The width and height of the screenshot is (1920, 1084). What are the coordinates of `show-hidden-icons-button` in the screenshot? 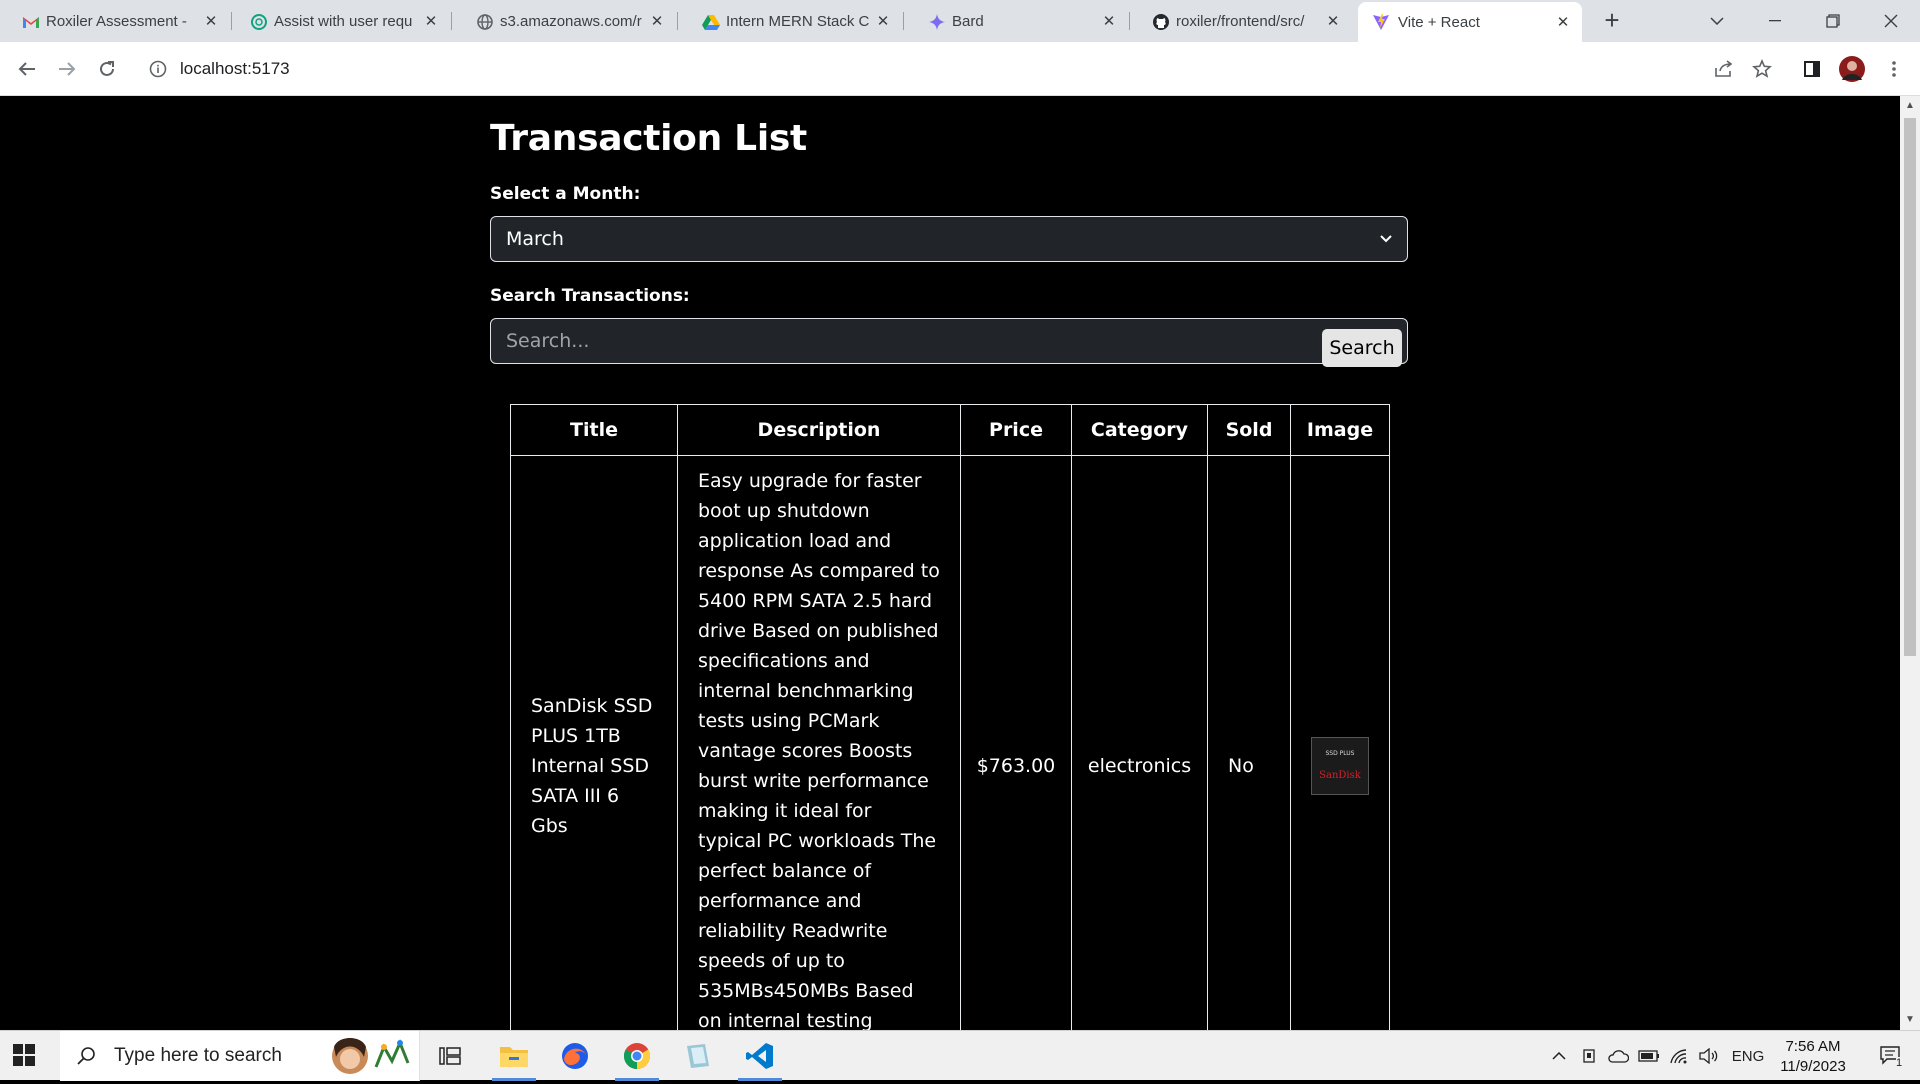 It's located at (1559, 1056).